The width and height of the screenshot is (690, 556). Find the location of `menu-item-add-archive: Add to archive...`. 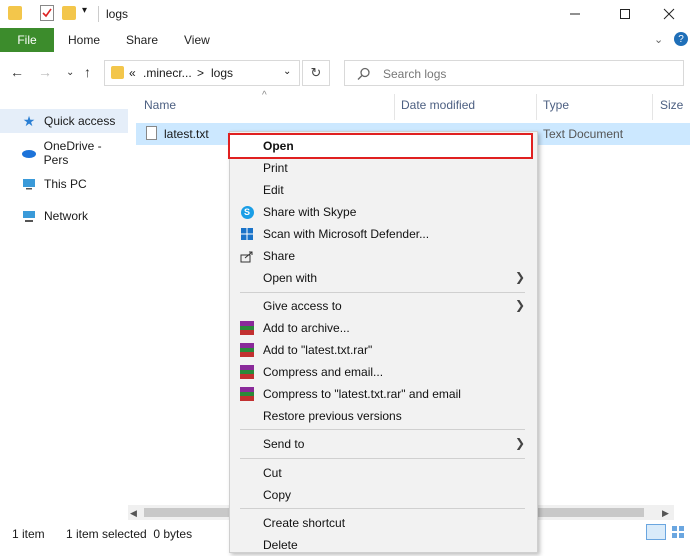

menu-item-add-archive: Add to archive... is located at coordinates (382, 328).